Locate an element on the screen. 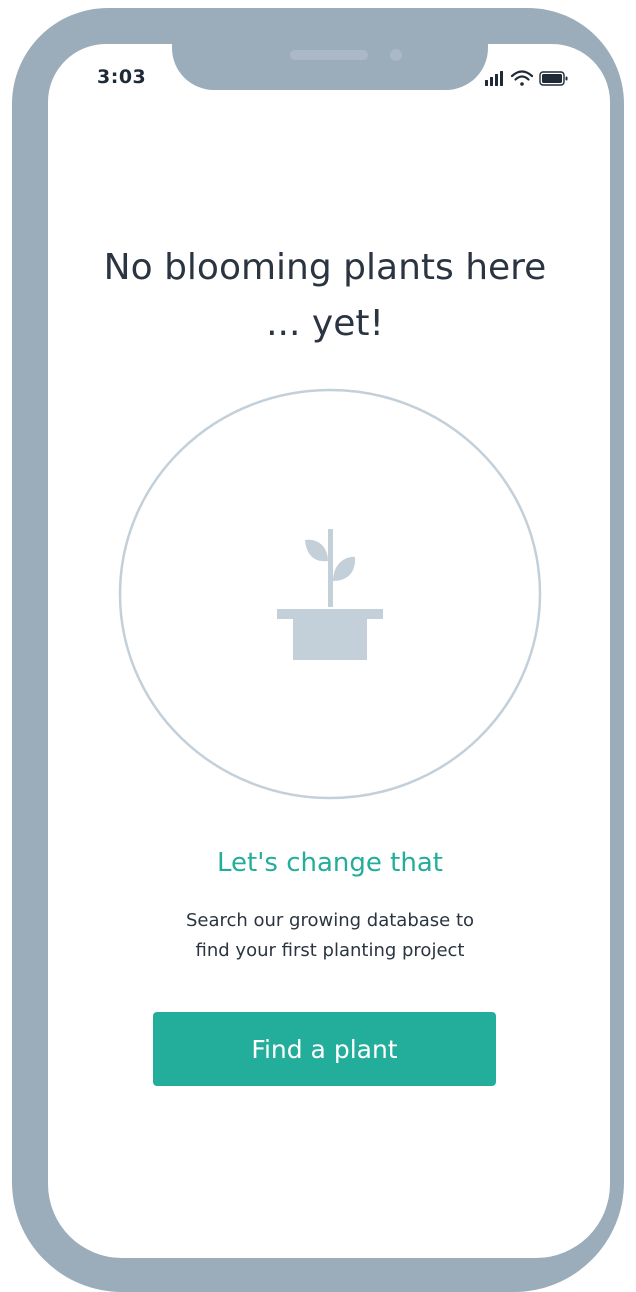 This screenshot has width=636, height=1292. front-camera is located at coordinates (396, 55).